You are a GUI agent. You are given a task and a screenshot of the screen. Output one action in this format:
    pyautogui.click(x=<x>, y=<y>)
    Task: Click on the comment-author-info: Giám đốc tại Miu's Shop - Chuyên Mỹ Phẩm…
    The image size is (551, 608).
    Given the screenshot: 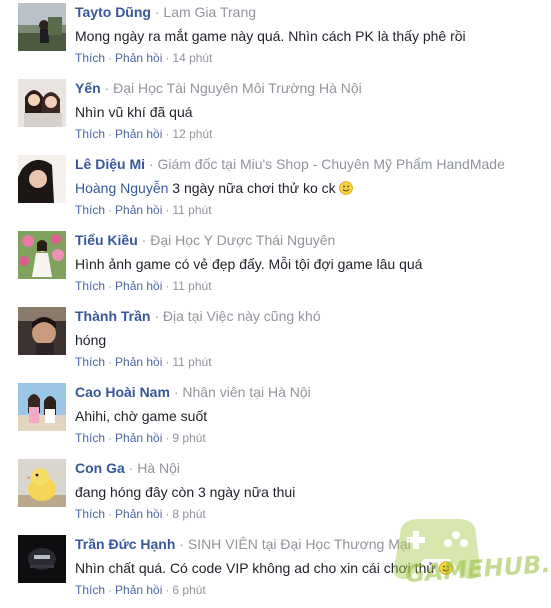 What is the action you would take?
    pyautogui.click(x=330, y=164)
    